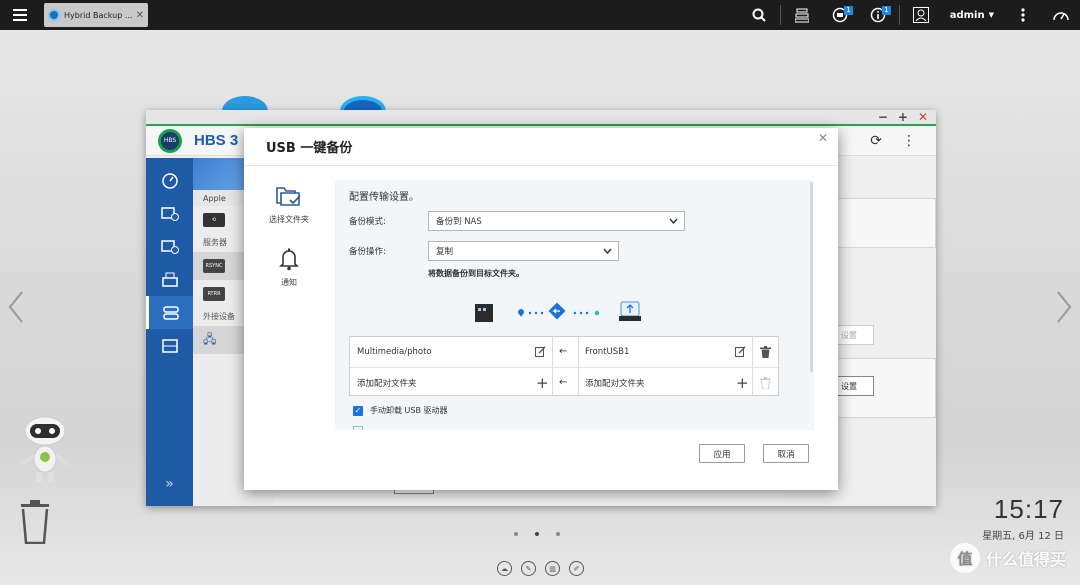 The height and width of the screenshot is (585, 1080). I want to click on nas-icon, so click(484, 313).